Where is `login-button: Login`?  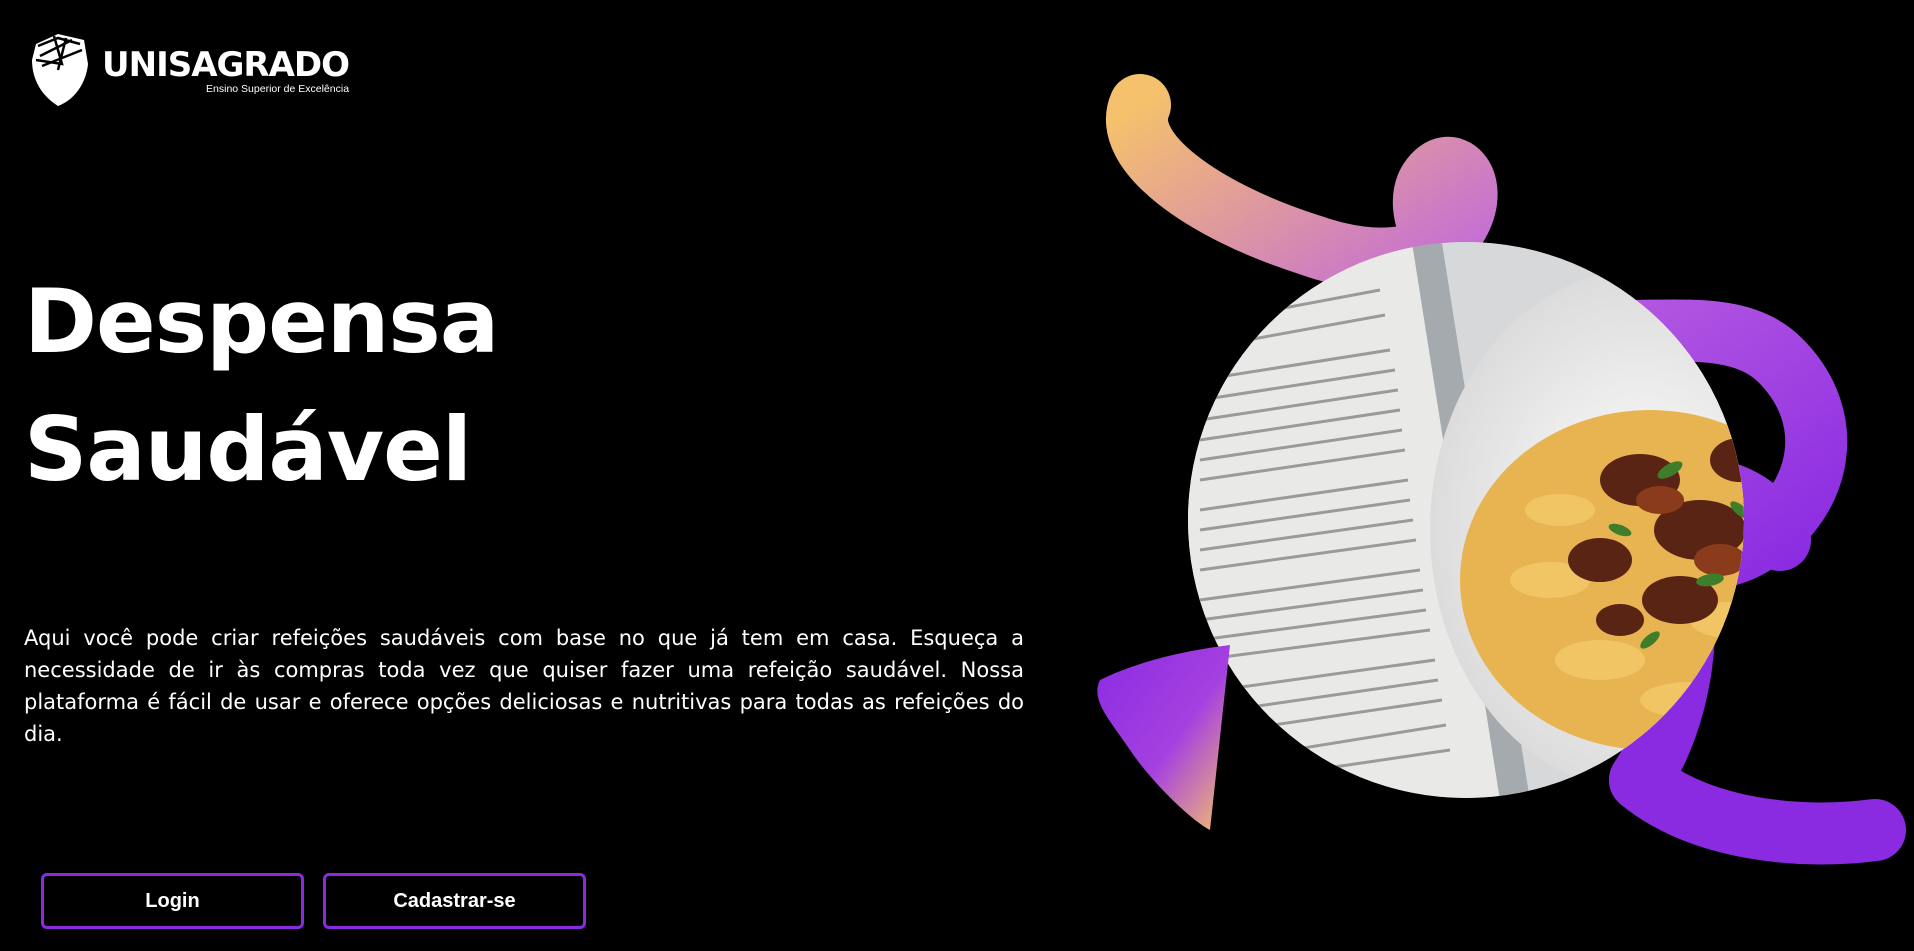
login-button: Login is located at coordinates (172, 901).